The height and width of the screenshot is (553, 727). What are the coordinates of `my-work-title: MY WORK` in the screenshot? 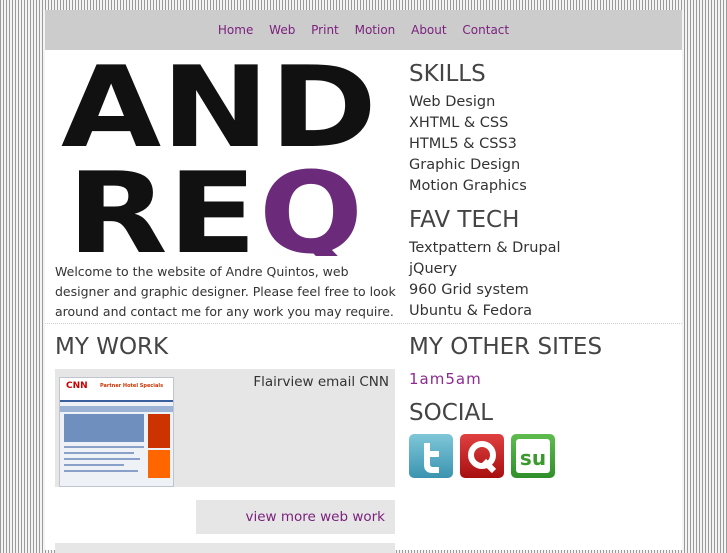 It's located at (112, 347).